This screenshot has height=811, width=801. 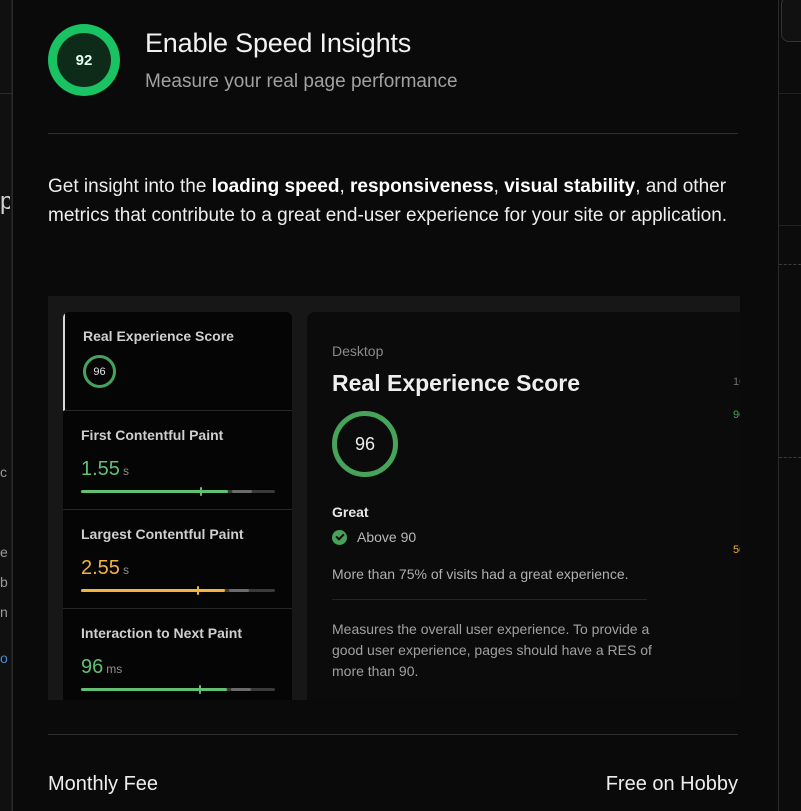 What do you see at coordinates (162, 633) in the screenshot?
I see `metric-label: Interaction to Next Paint` at bounding box center [162, 633].